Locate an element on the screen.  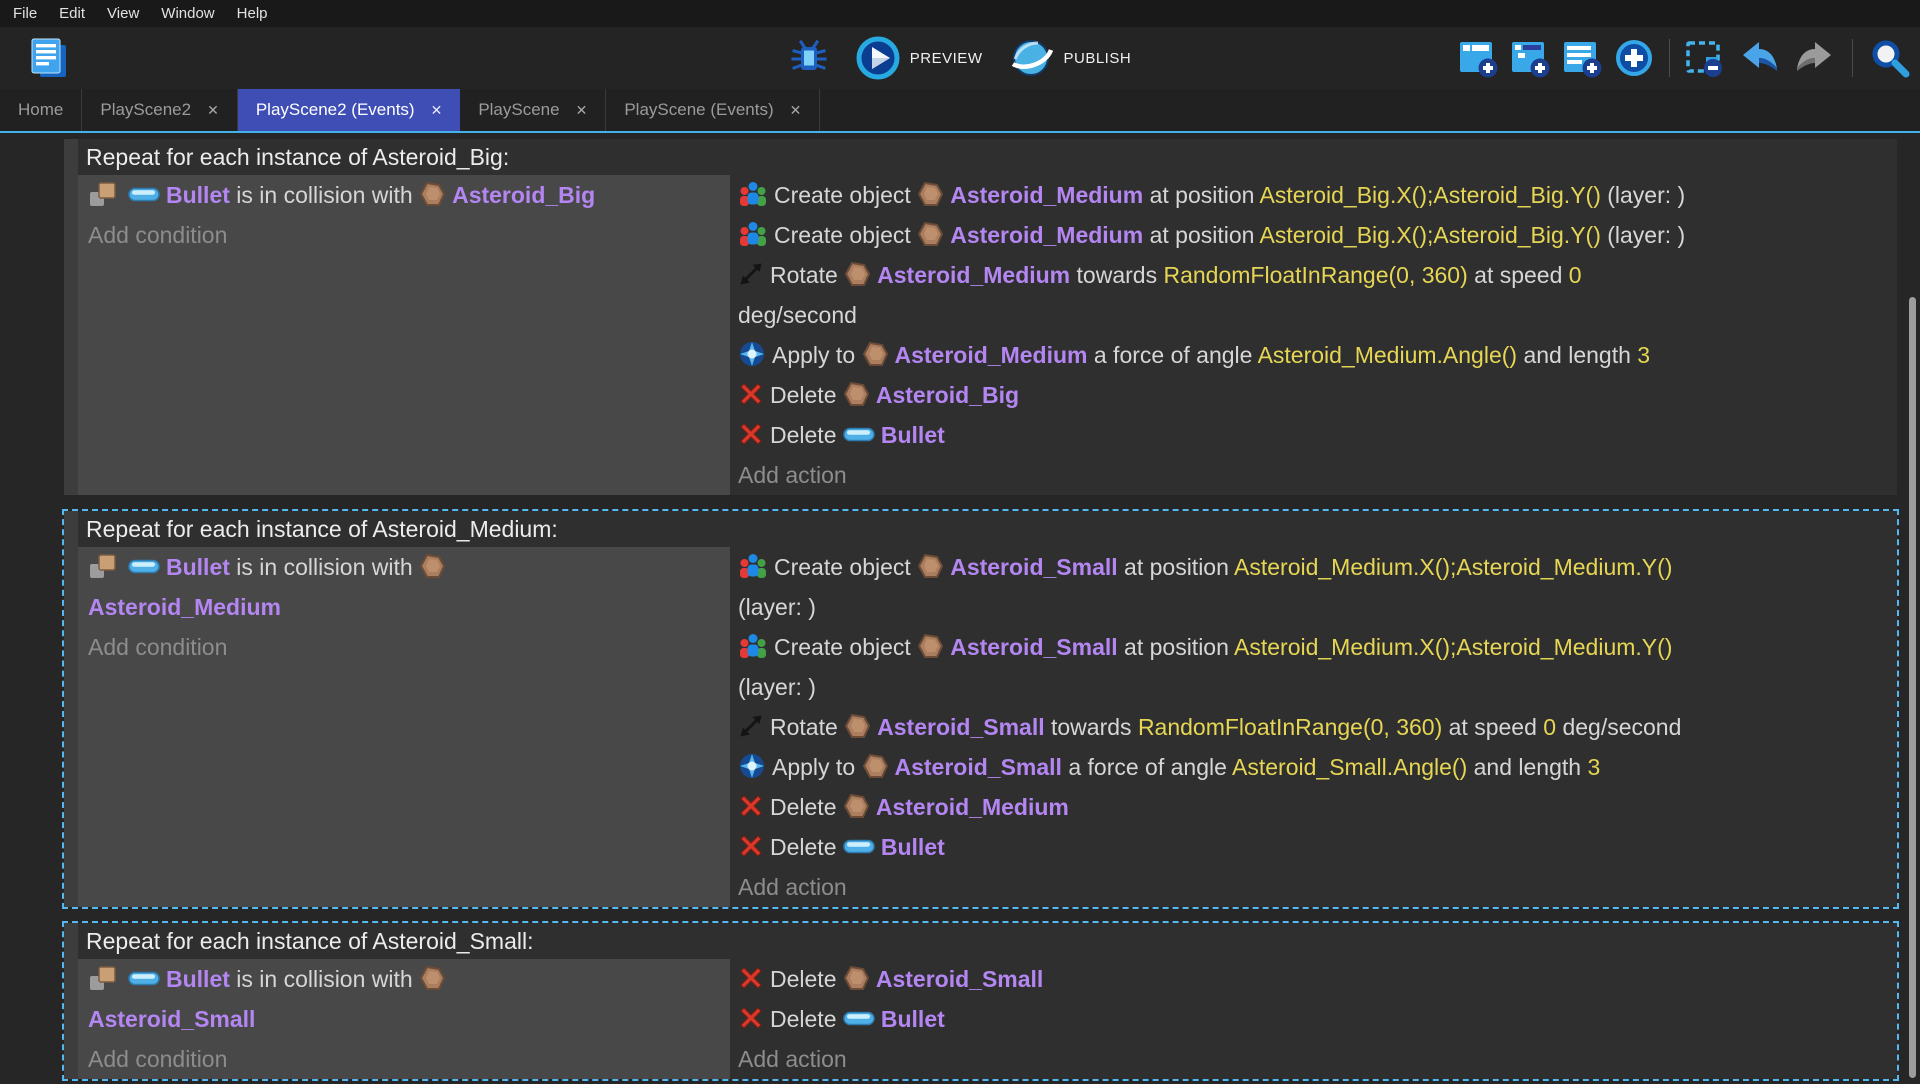
text-segment: Asteroid_Big.X();Asteroid_Big.Y() is located at coordinates (1430, 195).